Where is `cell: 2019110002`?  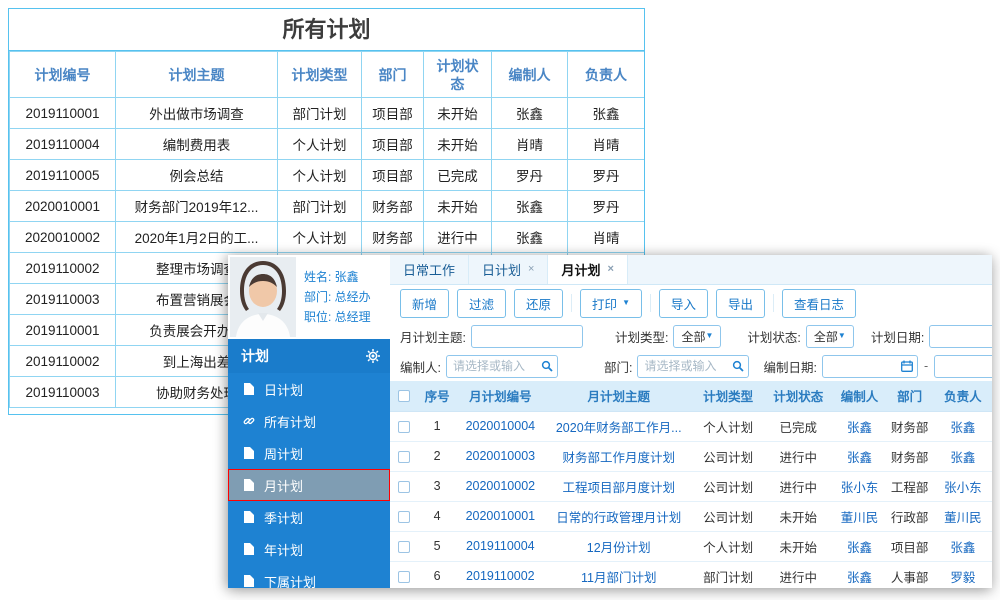 cell: 2019110002 is located at coordinates (62, 361).